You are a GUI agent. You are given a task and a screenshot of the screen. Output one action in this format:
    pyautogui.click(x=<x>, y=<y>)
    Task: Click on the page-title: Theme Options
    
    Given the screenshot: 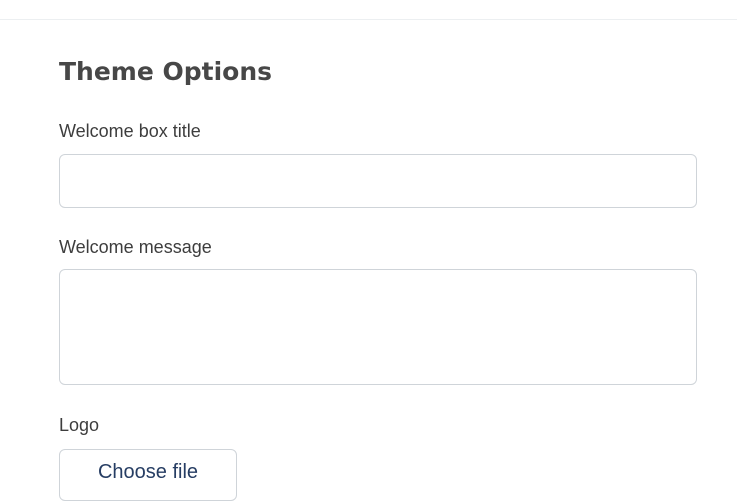 What is the action you would take?
    pyautogui.click(x=166, y=71)
    